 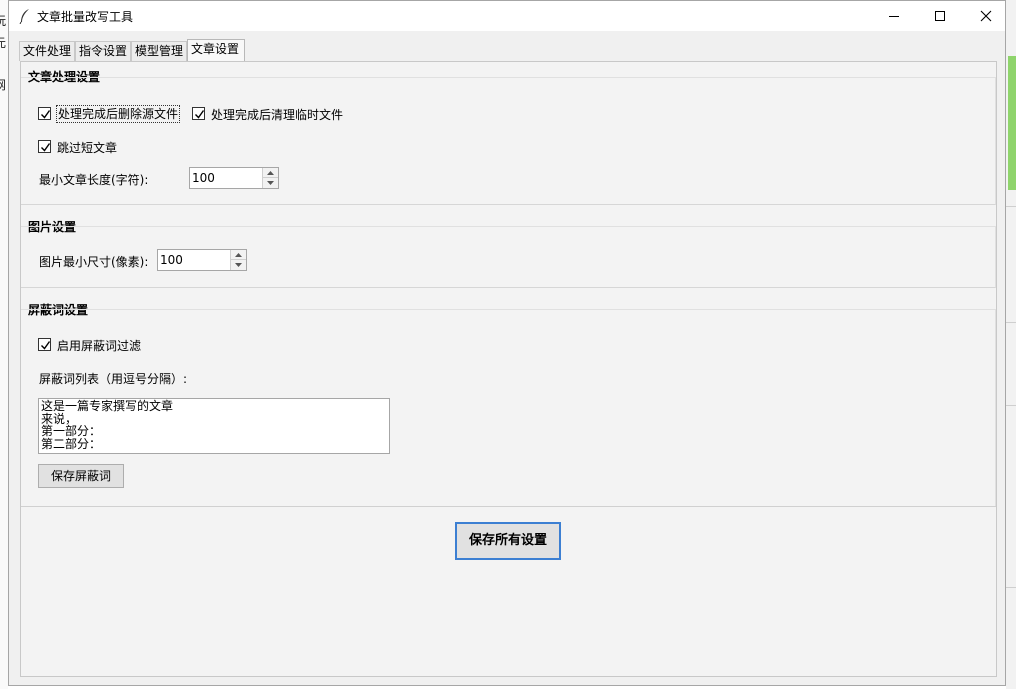 What do you see at coordinates (214, 426) in the screenshot?
I see `blocked-words-textarea: 这是一篇专家撰写的文章 来说， 第一部分： 第二部分：` at bounding box center [214, 426].